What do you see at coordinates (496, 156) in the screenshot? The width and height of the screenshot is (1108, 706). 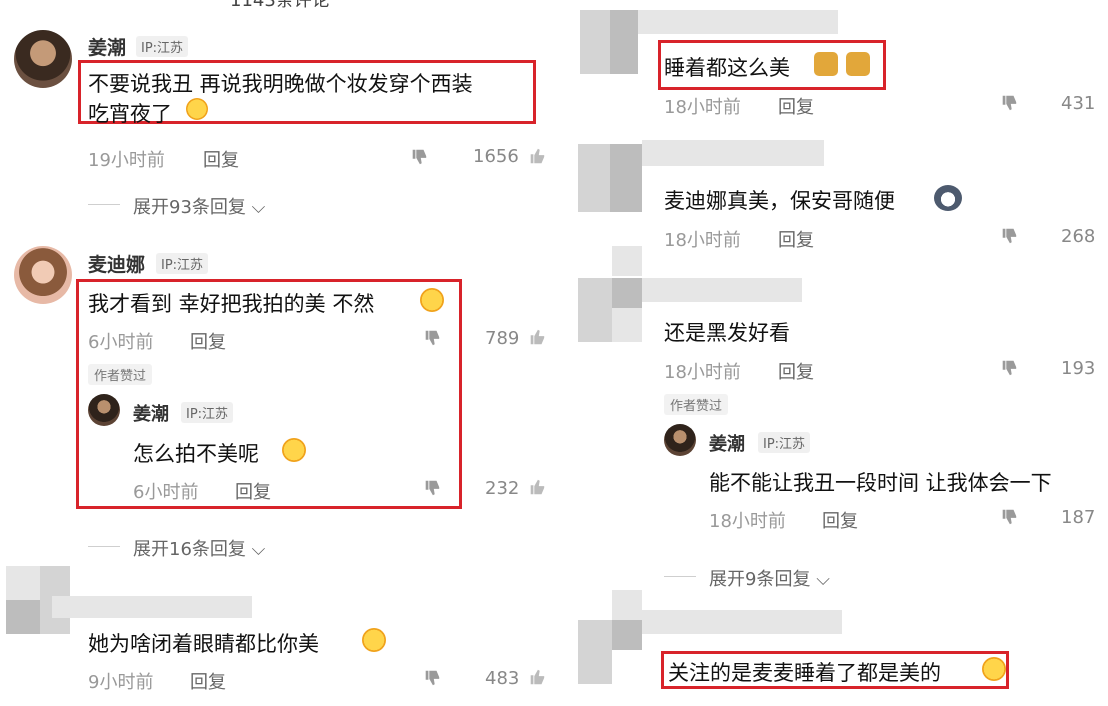 I see `like-count: 1656` at bounding box center [496, 156].